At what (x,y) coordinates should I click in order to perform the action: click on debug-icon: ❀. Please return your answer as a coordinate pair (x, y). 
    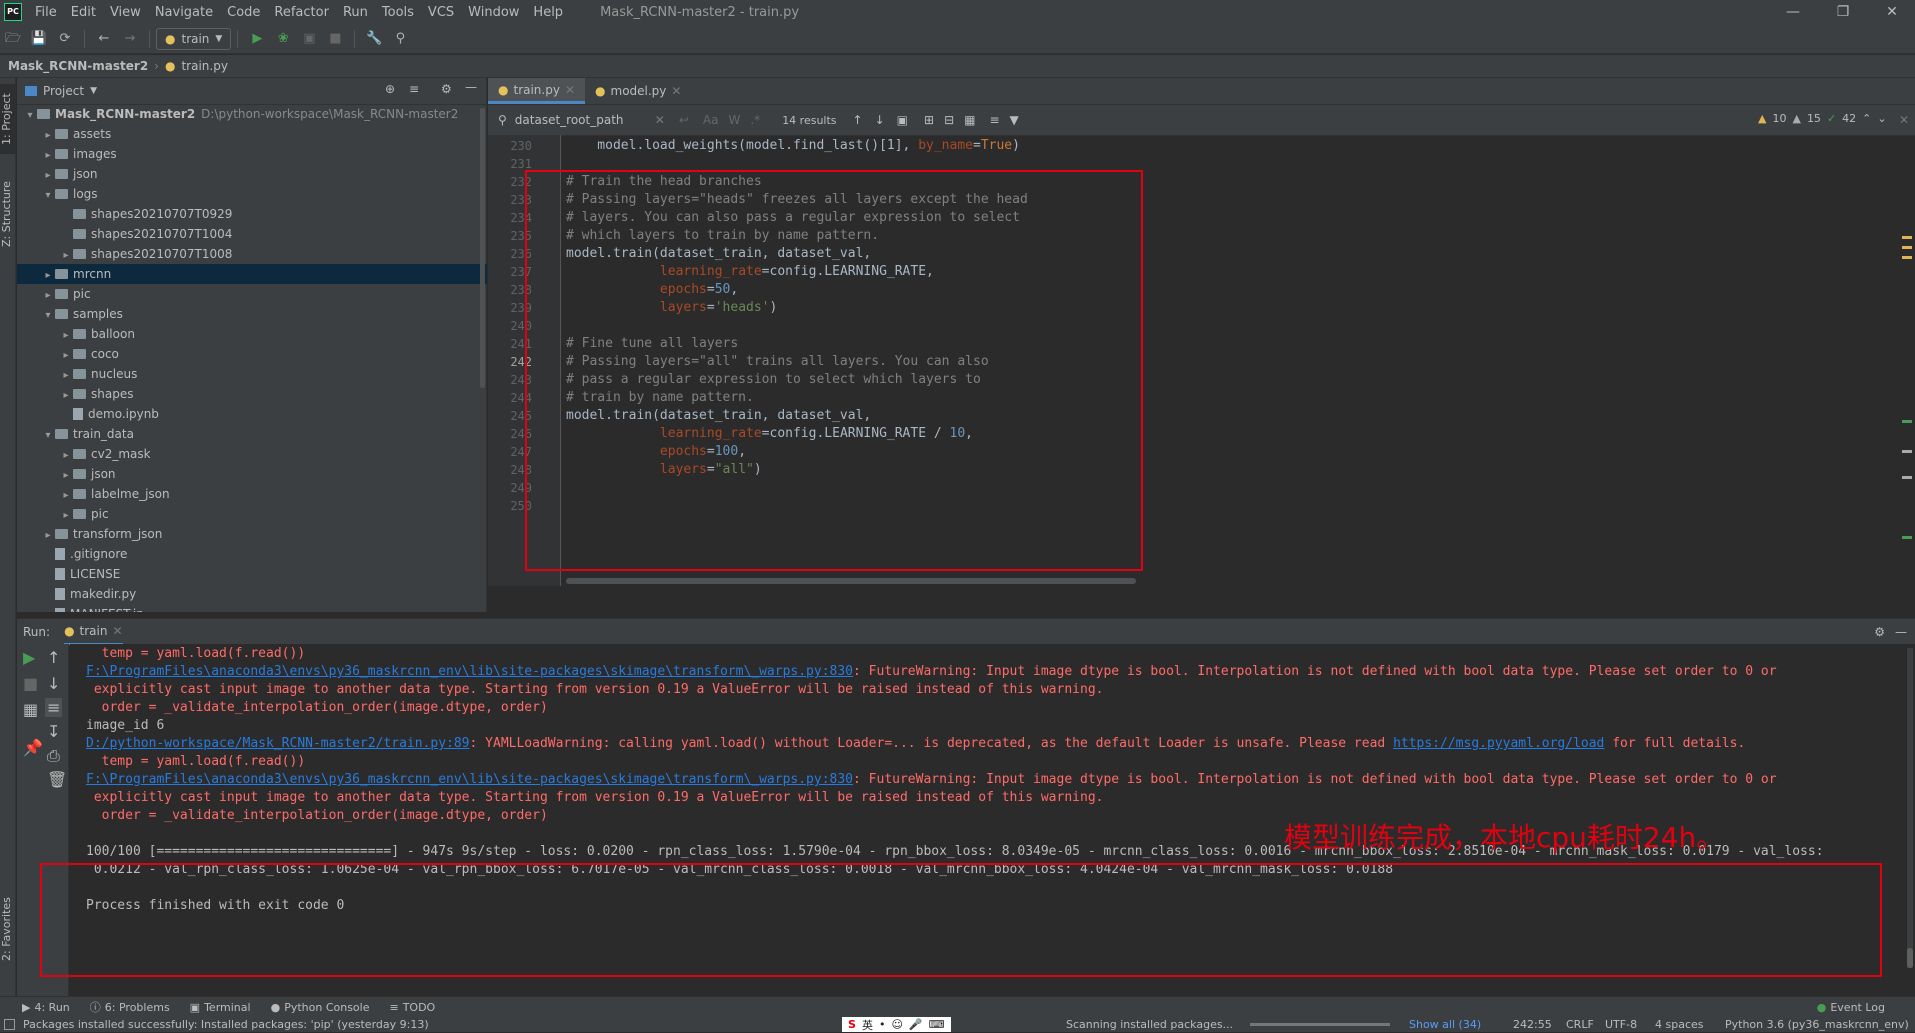
    Looking at the image, I should click on (283, 39).